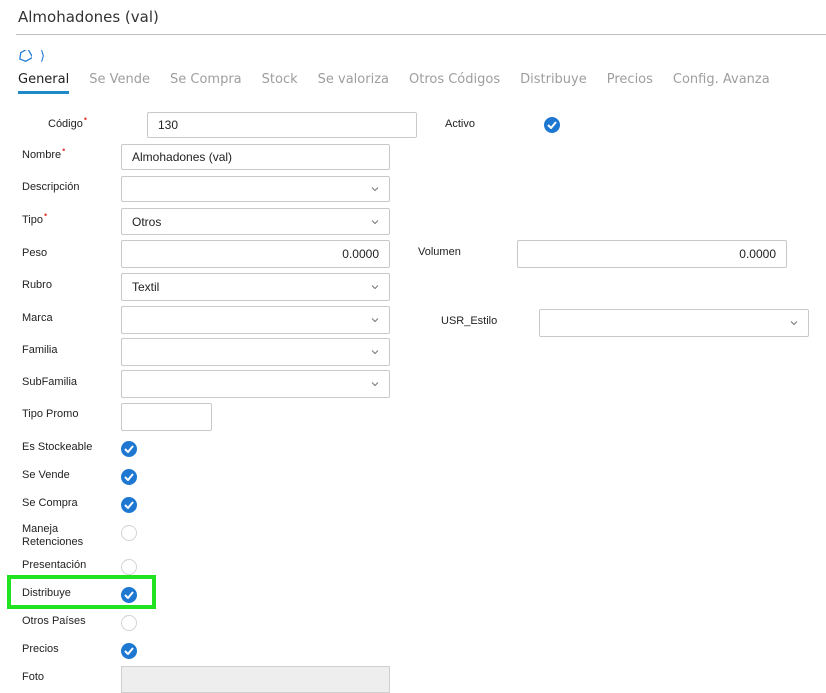  I want to click on descripcion-textarea, so click(255, 189).